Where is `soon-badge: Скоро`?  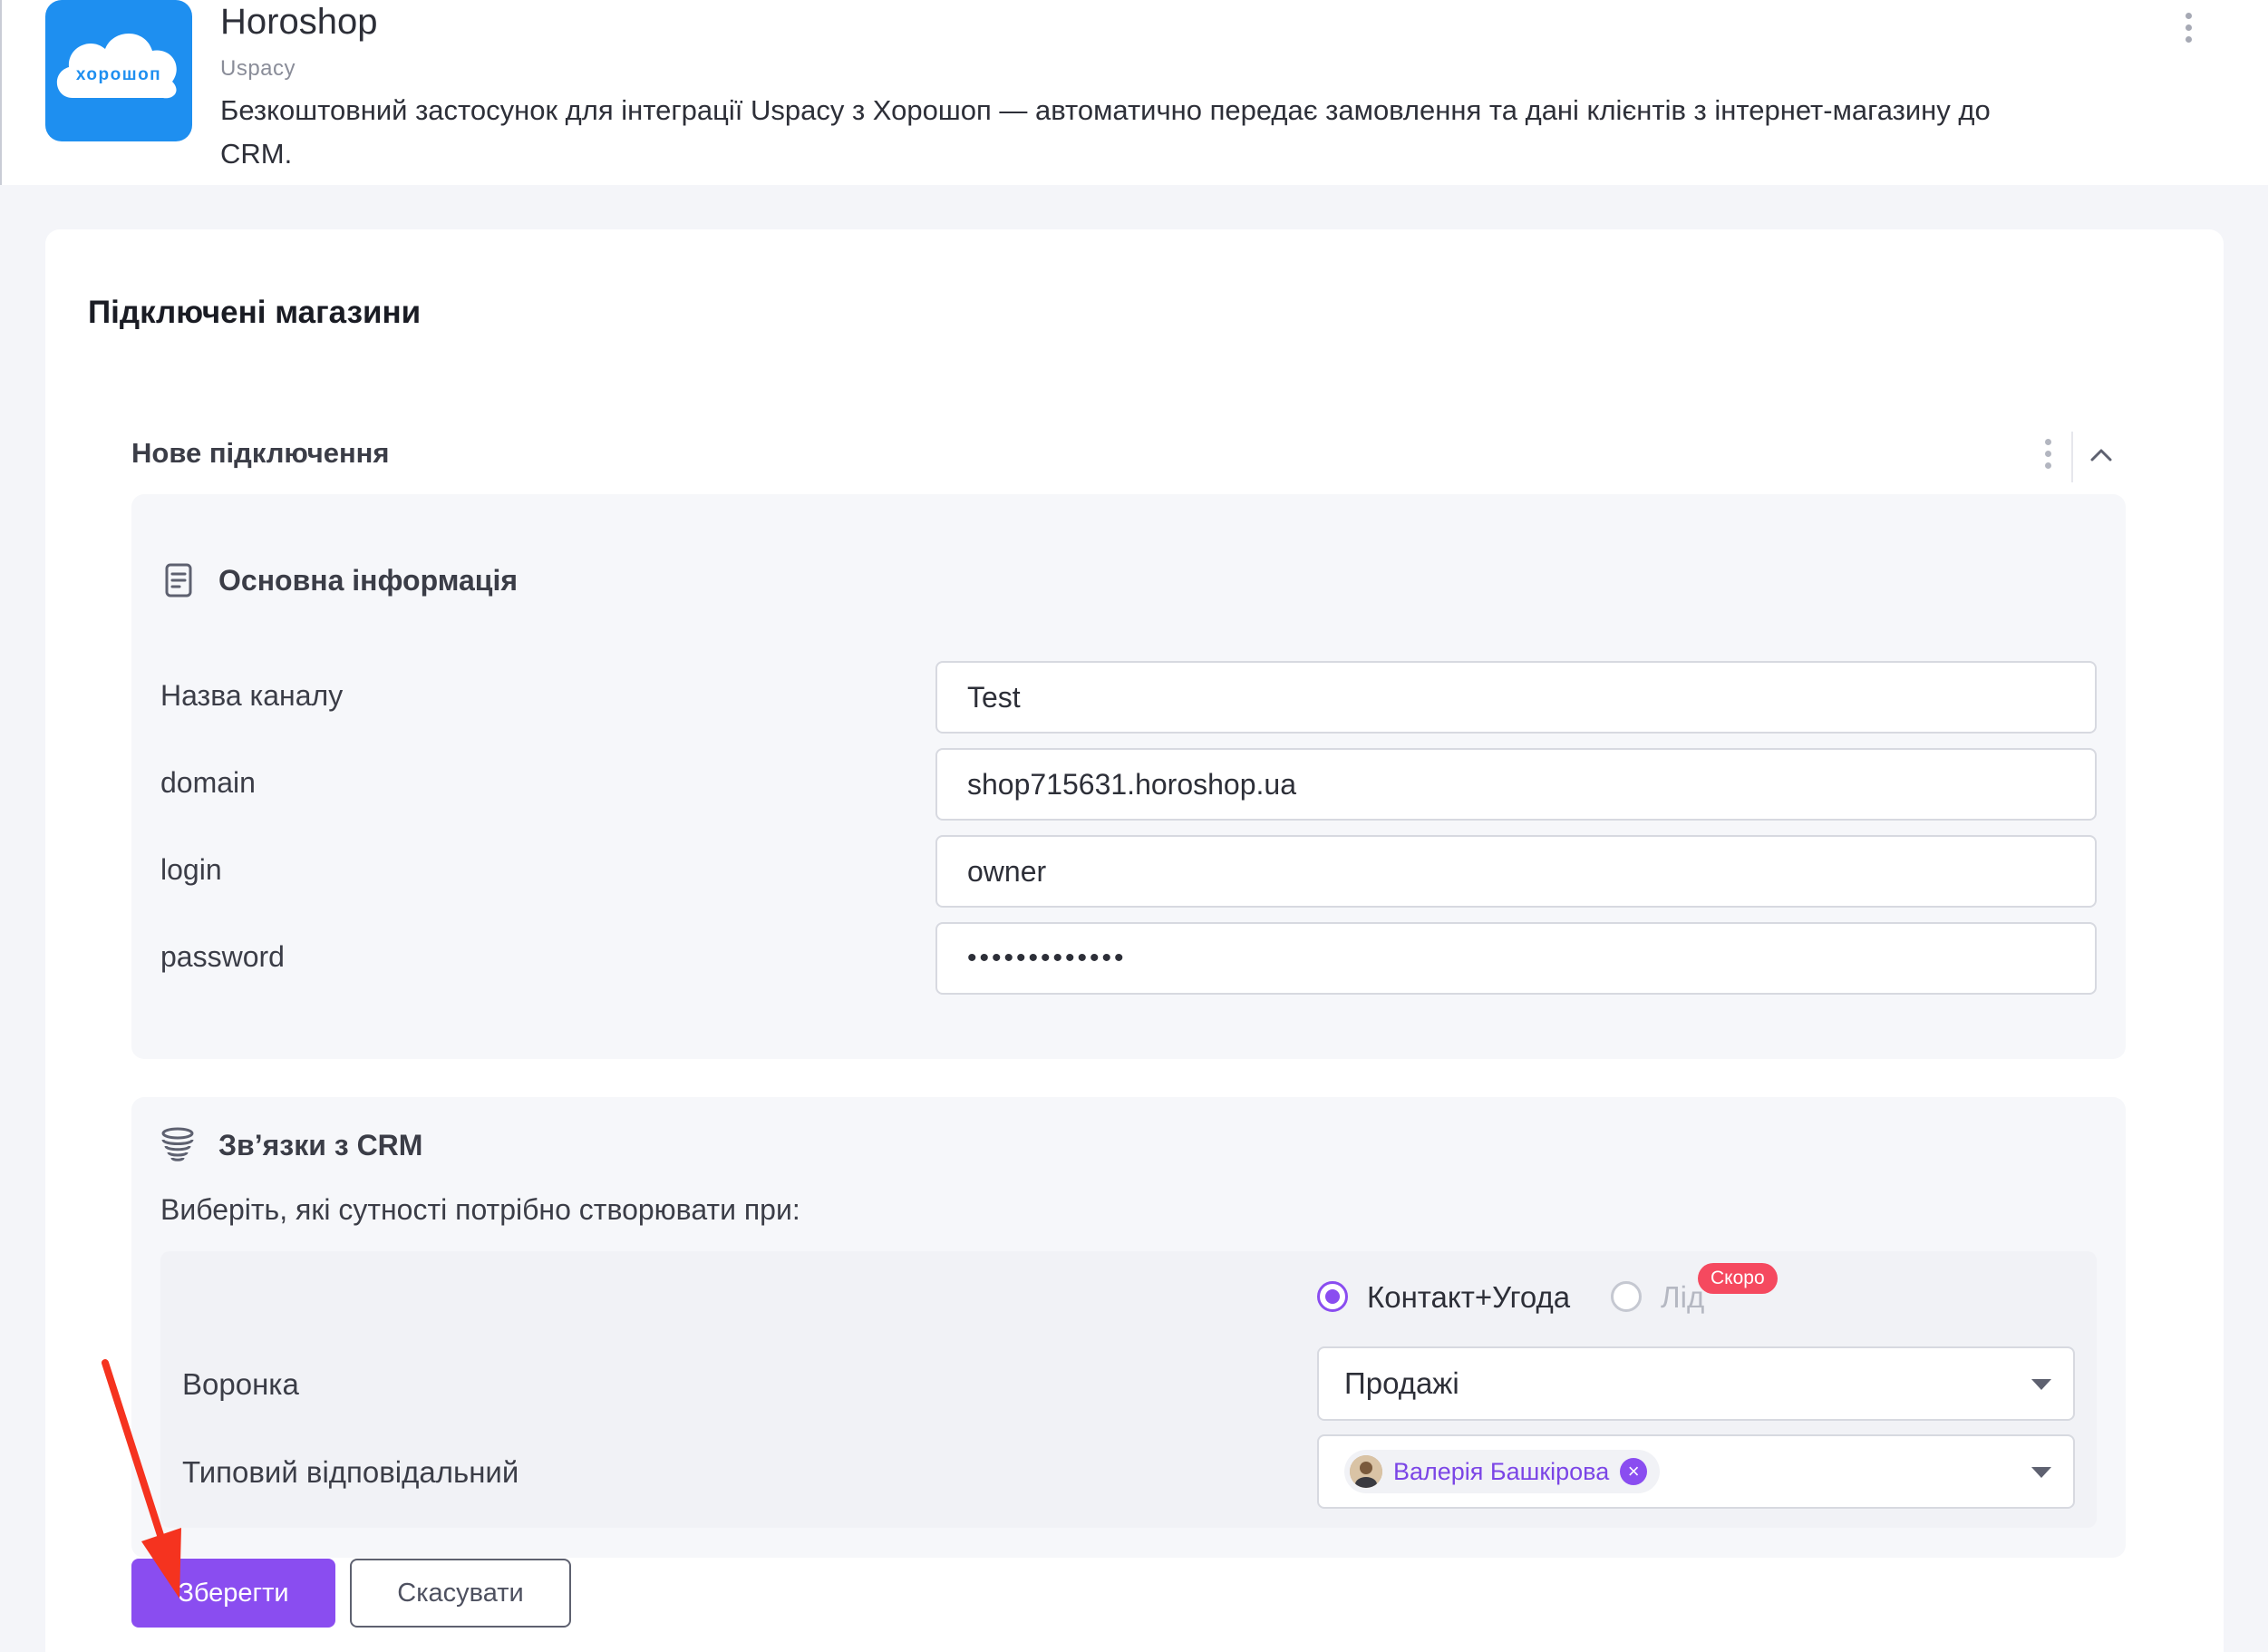 soon-badge: Скоро is located at coordinates (1738, 1278).